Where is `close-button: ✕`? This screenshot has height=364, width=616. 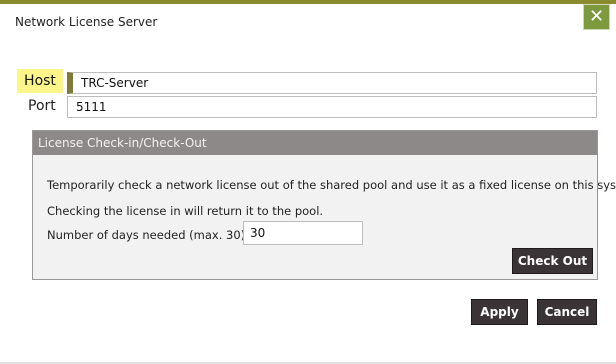 close-button: ✕ is located at coordinates (596, 17).